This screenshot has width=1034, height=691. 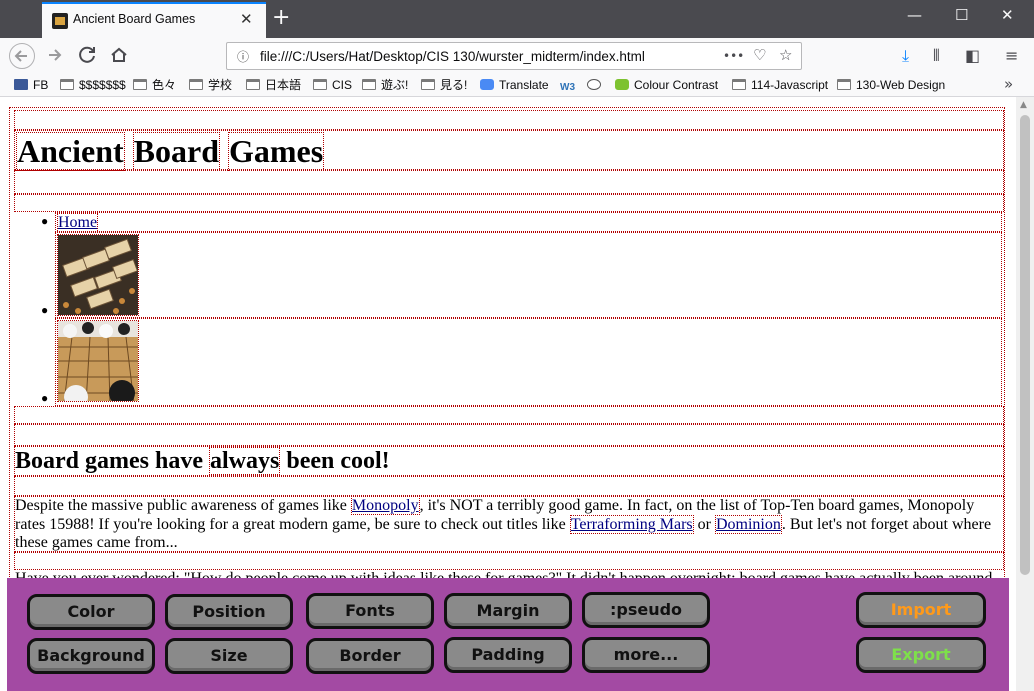 What do you see at coordinates (1011, 55) in the screenshot?
I see `menu-icon: ≡` at bounding box center [1011, 55].